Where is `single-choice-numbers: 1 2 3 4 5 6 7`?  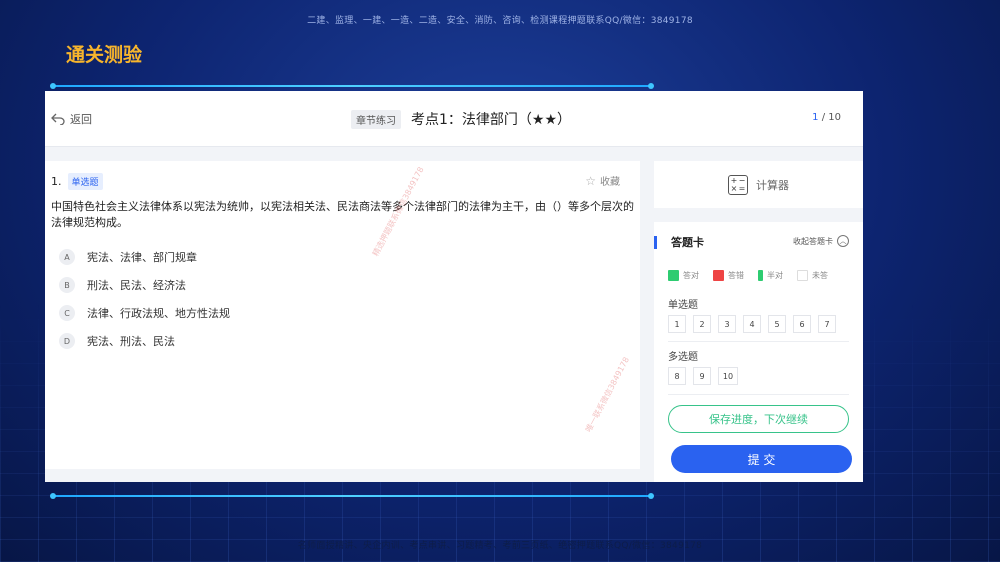 single-choice-numbers: 1 2 3 4 5 6 7 is located at coordinates (752, 324).